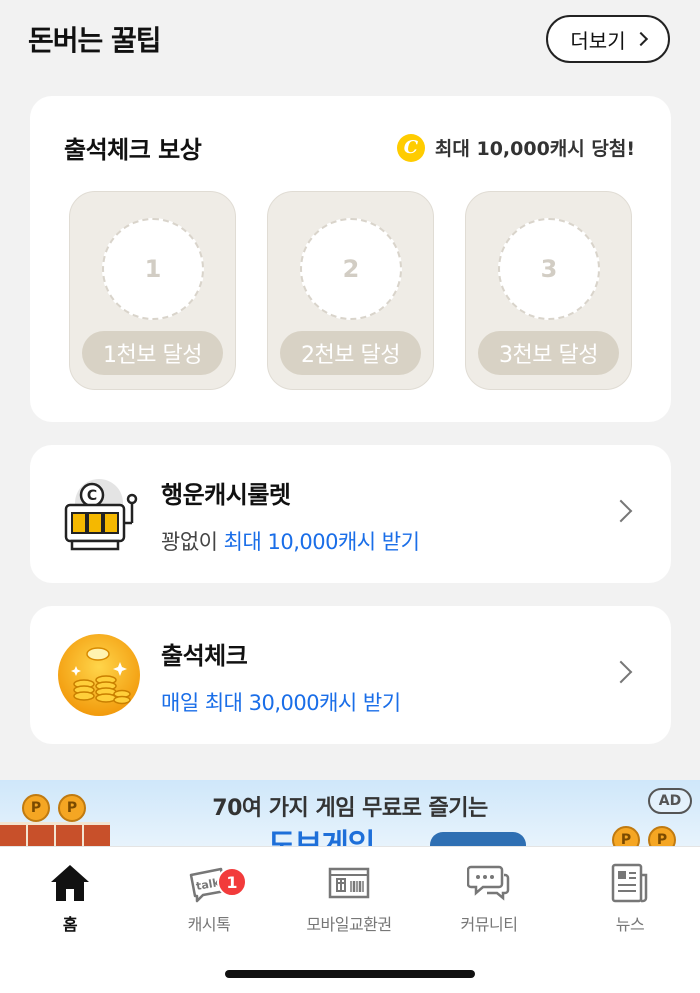 The height and width of the screenshot is (993, 700). Describe the element at coordinates (349, 147) in the screenshot. I see `reward-card-header: 출석체크 보상 C 최대 10,000캐시 당첨!` at that location.